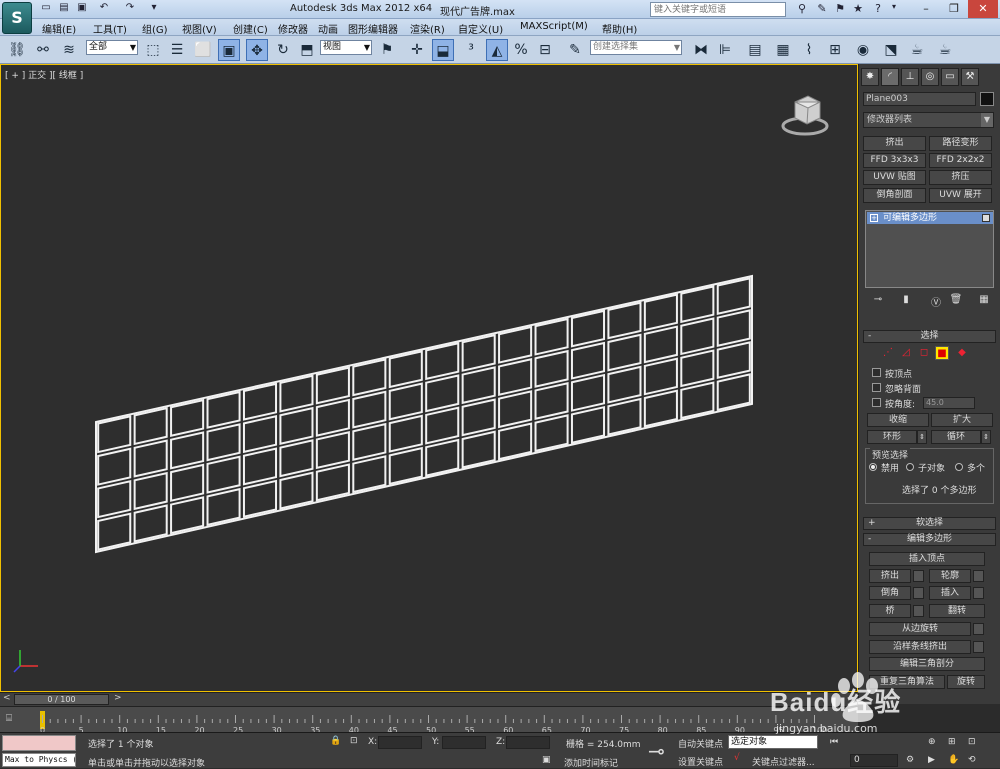 The width and height of the screenshot is (1000, 769). I want to click on named-selection-dropdown: 创建选择集 ▼, so click(636, 47).